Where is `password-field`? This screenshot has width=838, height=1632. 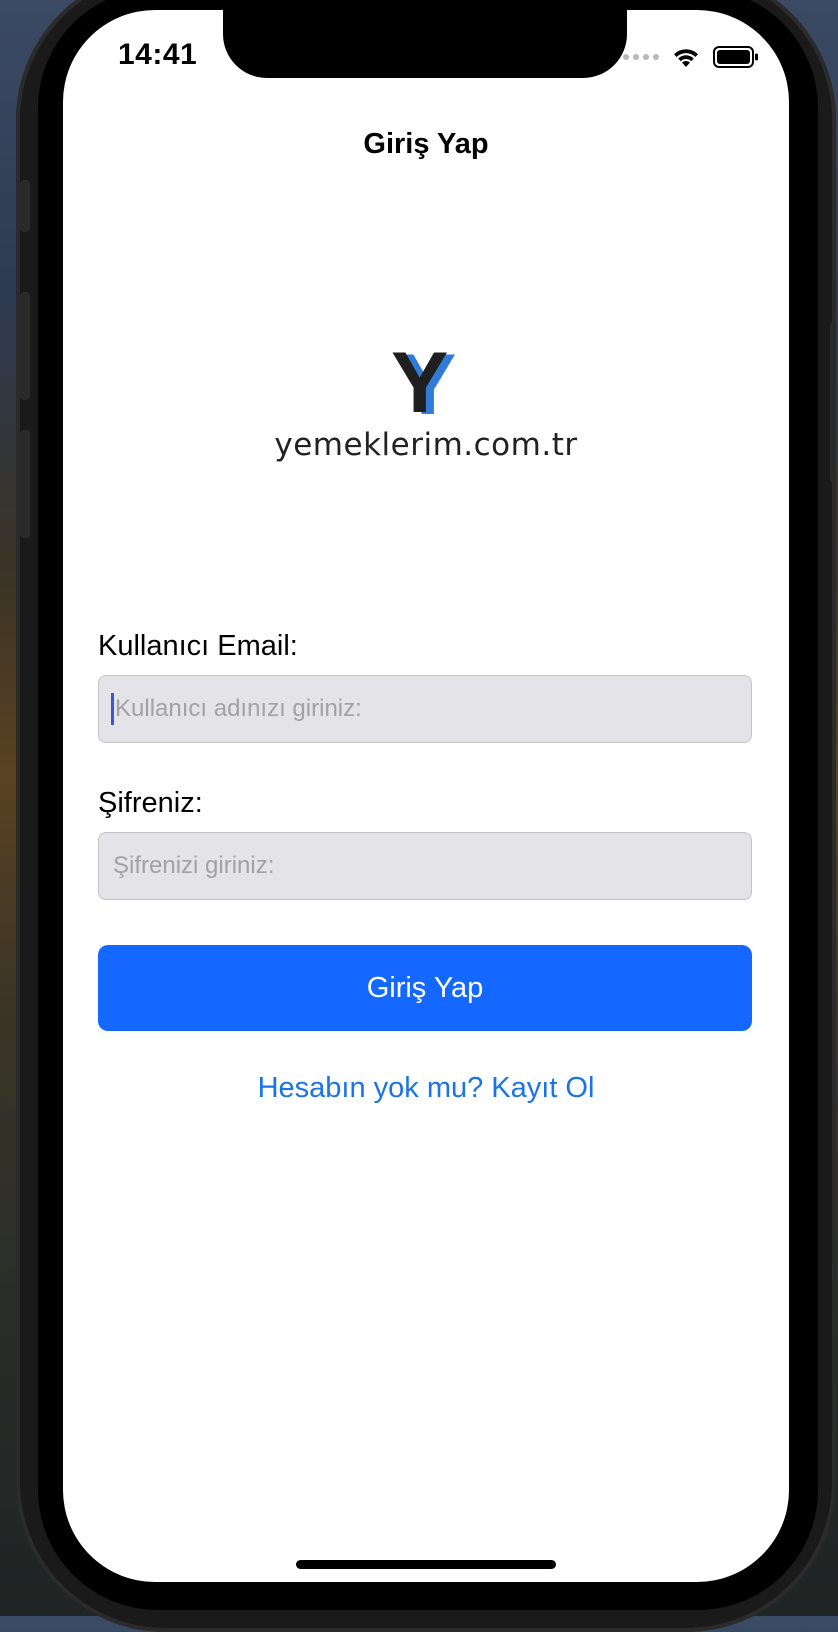
password-field is located at coordinates (425, 866).